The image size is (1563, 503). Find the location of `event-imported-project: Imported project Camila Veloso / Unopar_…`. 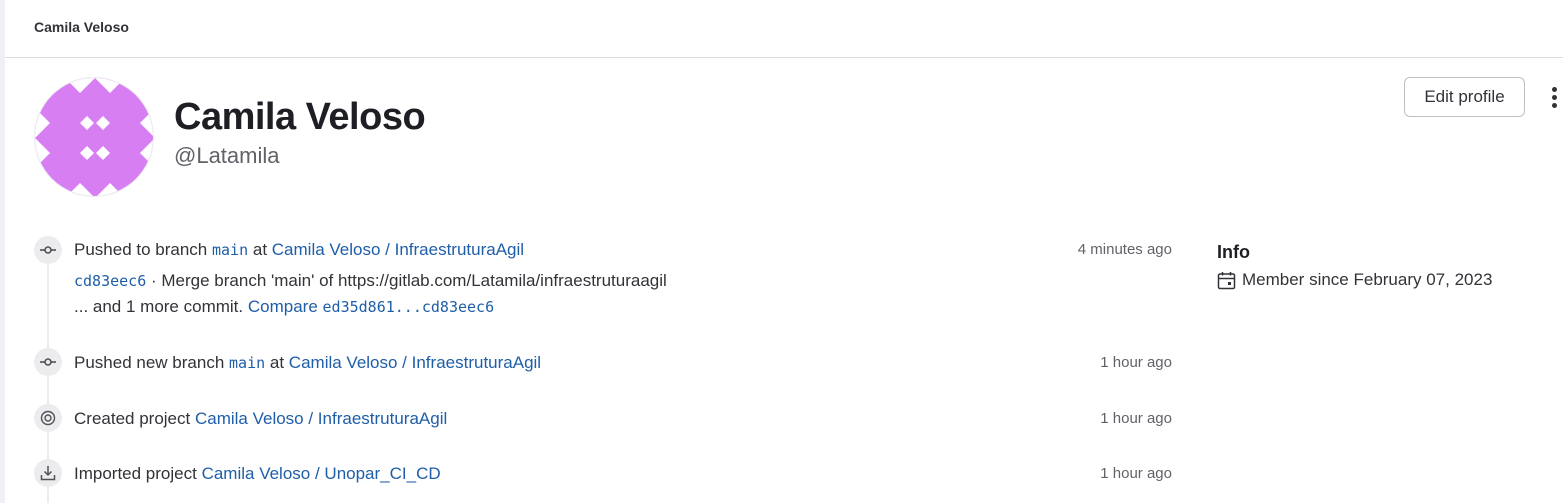

event-imported-project: Imported project Camila Veloso / Unopar_… is located at coordinates (257, 474).